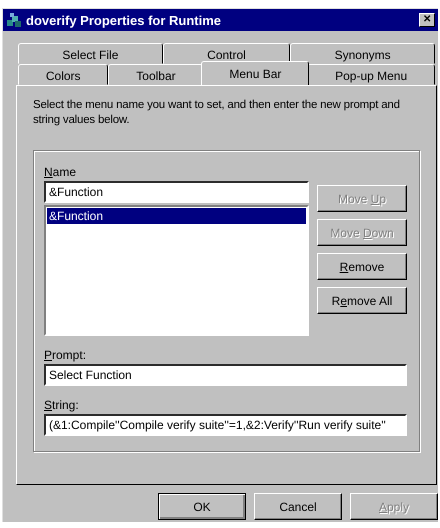 The height and width of the screenshot is (528, 440). Describe the element at coordinates (255, 73) in the screenshot. I see `tab: Menu Bar` at that location.